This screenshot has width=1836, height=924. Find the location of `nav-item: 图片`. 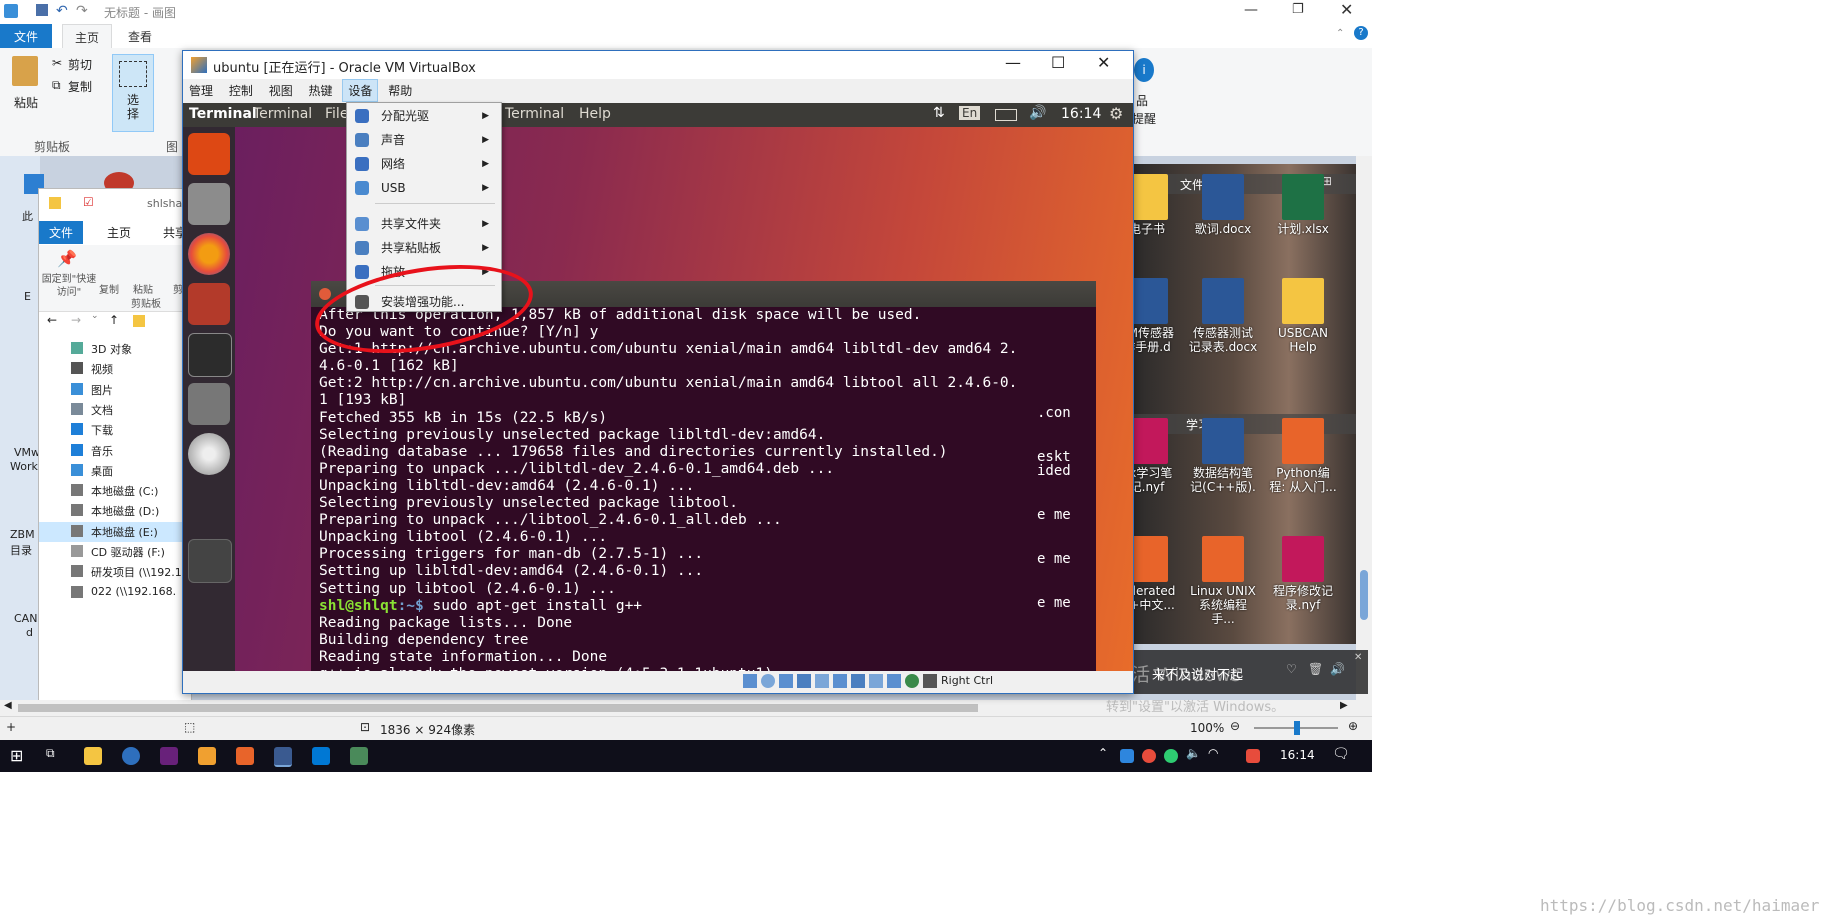

nav-item: 图片 is located at coordinates (115, 390).